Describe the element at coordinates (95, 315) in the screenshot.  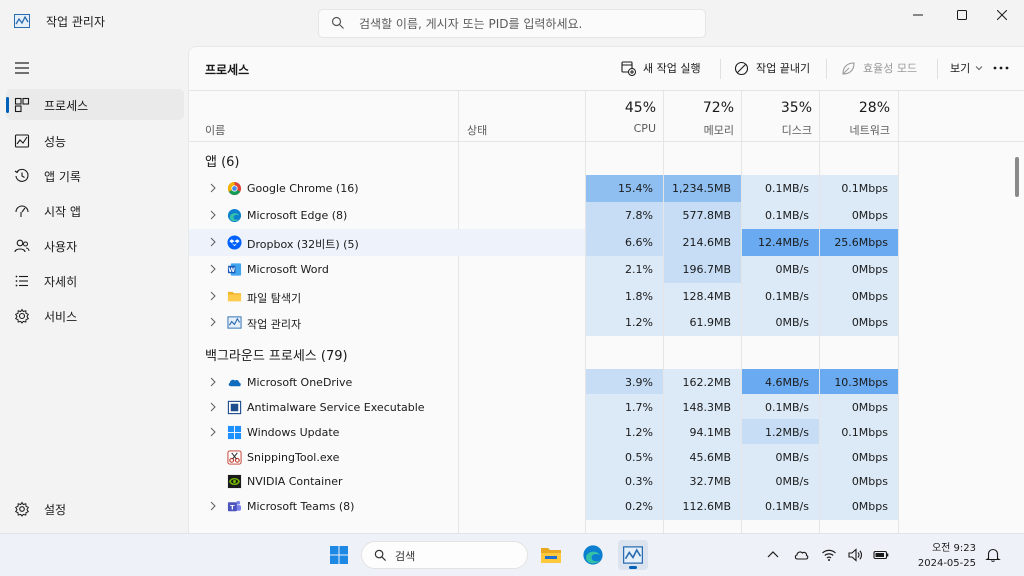
I see `sidebar-item-services: 서비스` at that location.